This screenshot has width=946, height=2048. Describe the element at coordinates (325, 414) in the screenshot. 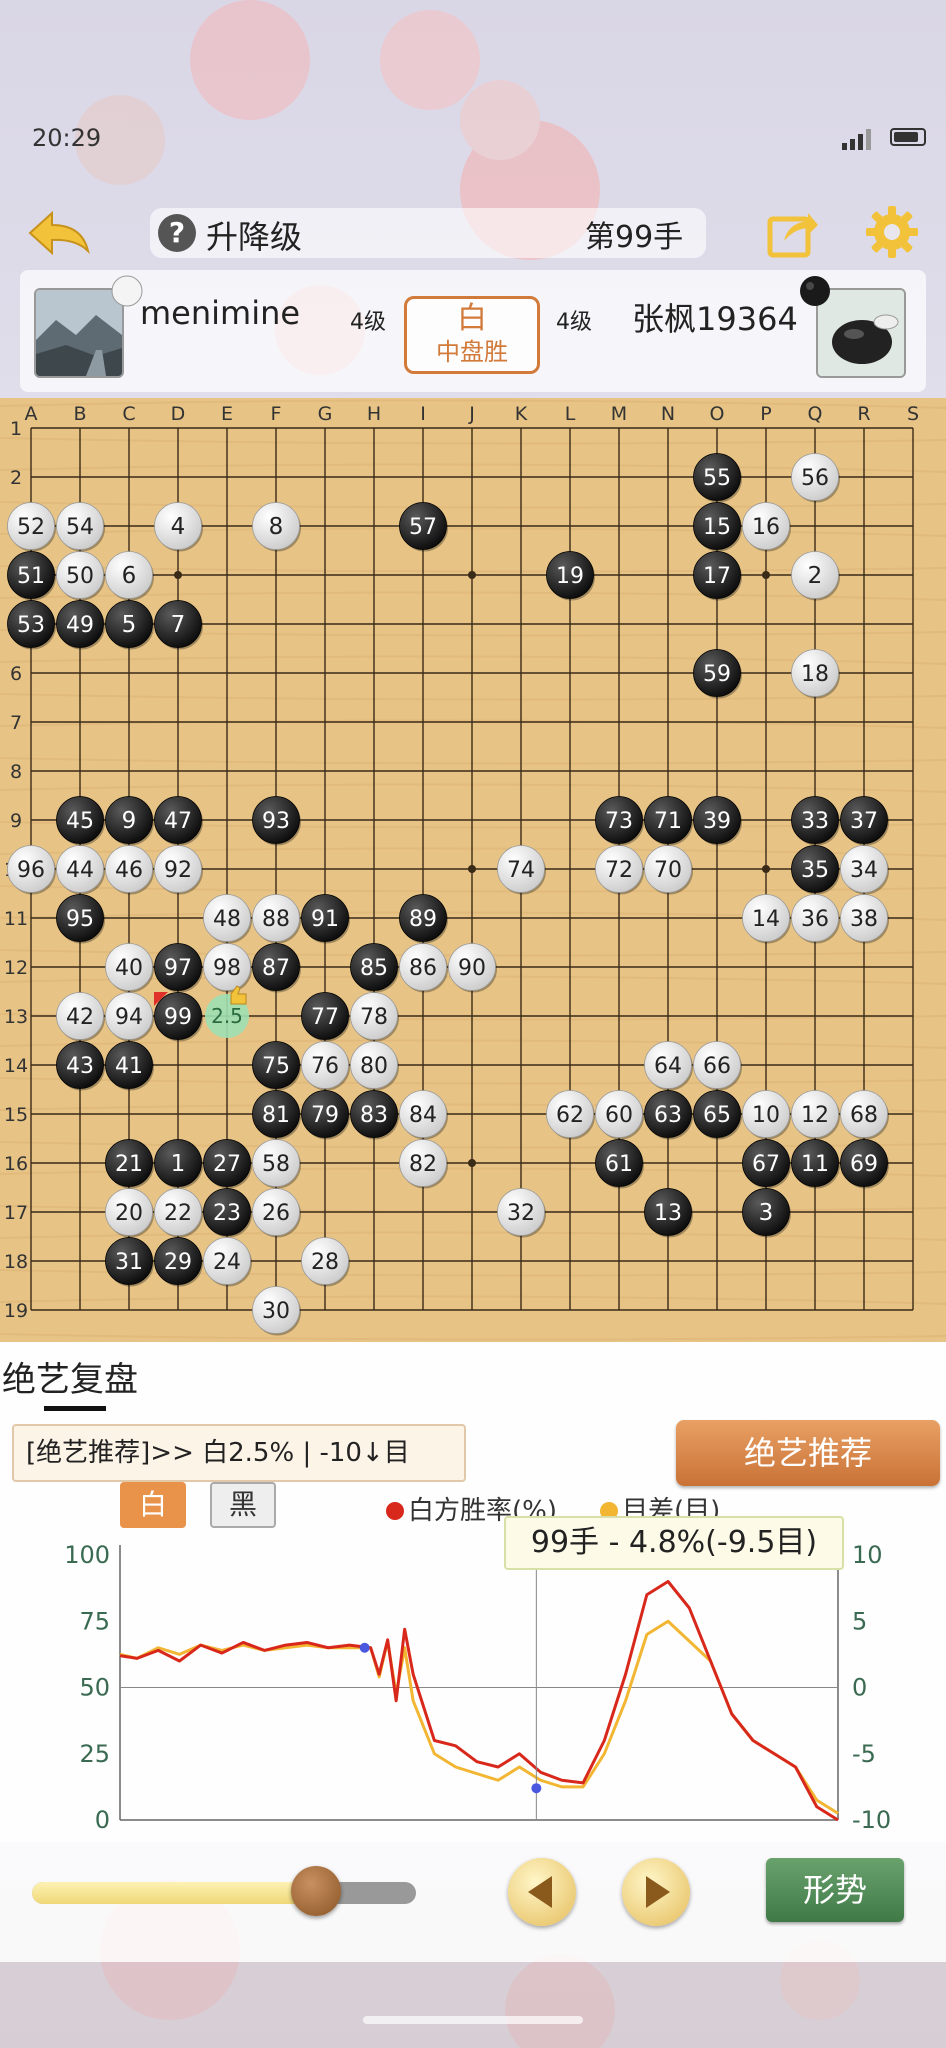

I see `column-label: G` at that location.